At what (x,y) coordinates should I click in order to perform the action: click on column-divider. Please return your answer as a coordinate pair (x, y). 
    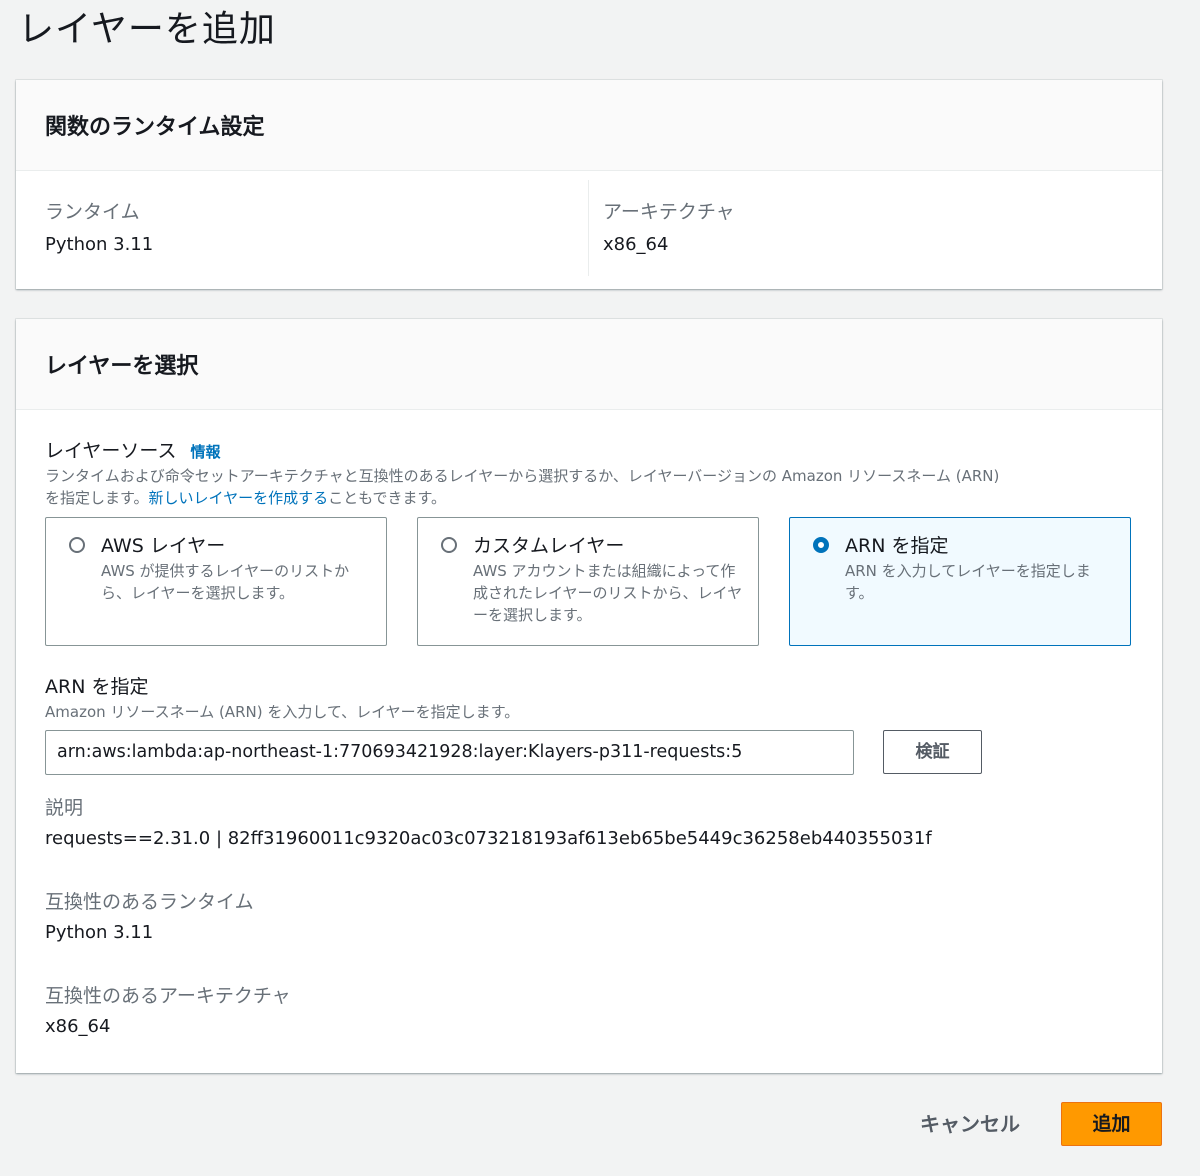
    Looking at the image, I should click on (588, 228).